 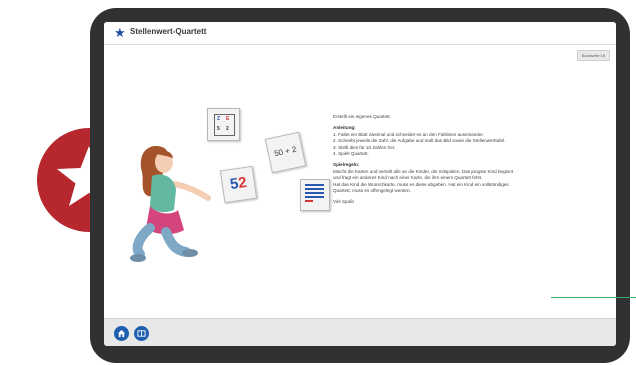 What do you see at coordinates (593, 55) in the screenshot?
I see `page-badge: Buchseite 18` at bounding box center [593, 55].